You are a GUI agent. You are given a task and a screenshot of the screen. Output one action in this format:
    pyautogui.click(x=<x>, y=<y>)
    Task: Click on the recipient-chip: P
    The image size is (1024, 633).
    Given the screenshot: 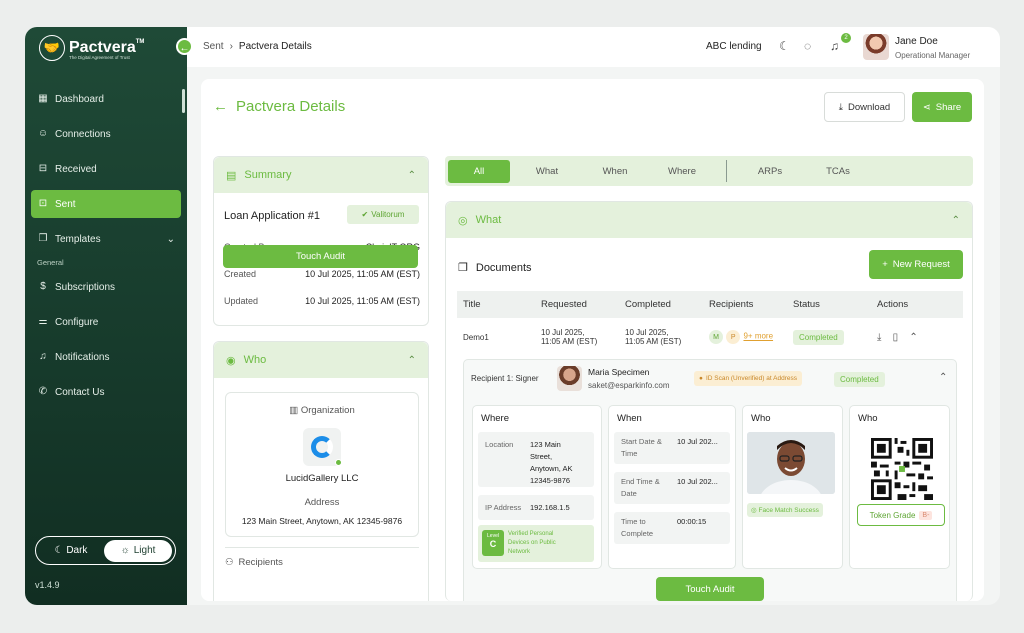 What is the action you would take?
    pyautogui.click(x=733, y=337)
    